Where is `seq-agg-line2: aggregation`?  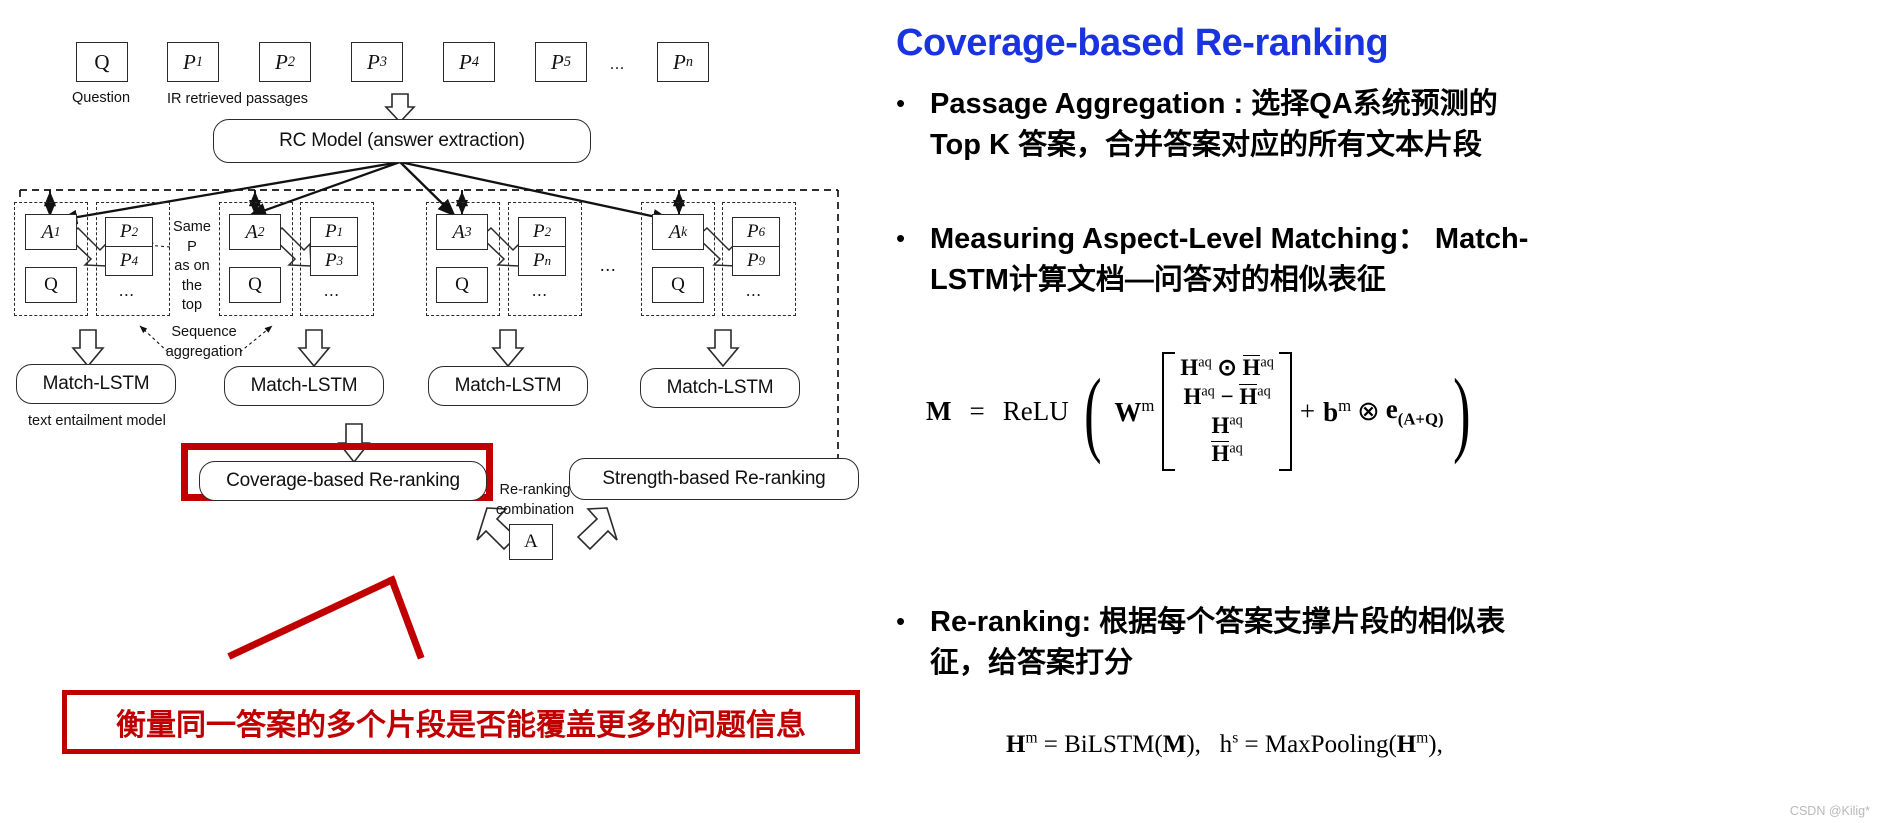 seq-agg-line2: aggregation is located at coordinates (204, 352).